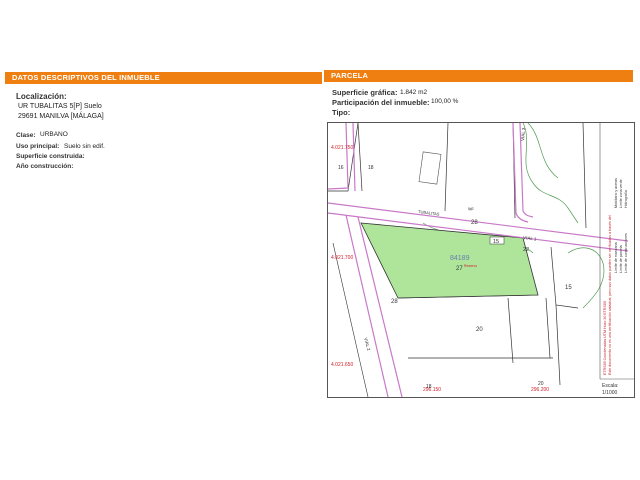 This screenshot has height=480, width=640. What do you see at coordinates (540, 390) in the screenshot?
I see `coord-x-right: 296.200` at bounding box center [540, 390].